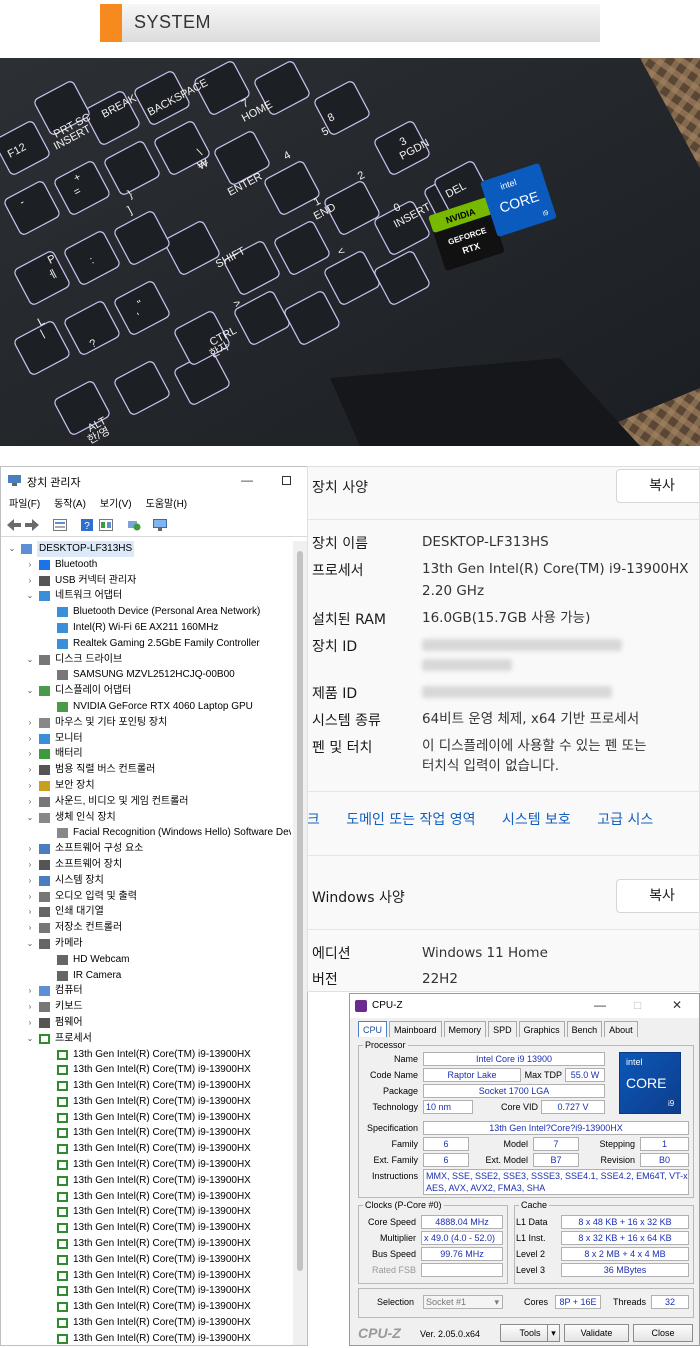 The height and width of the screenshot is (1348, 700). What do you see at coordinates (106, 525) in the screenshot?
I see `view-resources-icon` at bounding box center [106, 525].